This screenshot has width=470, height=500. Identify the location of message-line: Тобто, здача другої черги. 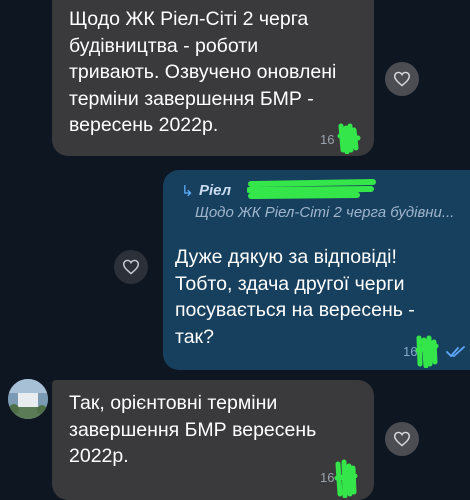
(290, 283).